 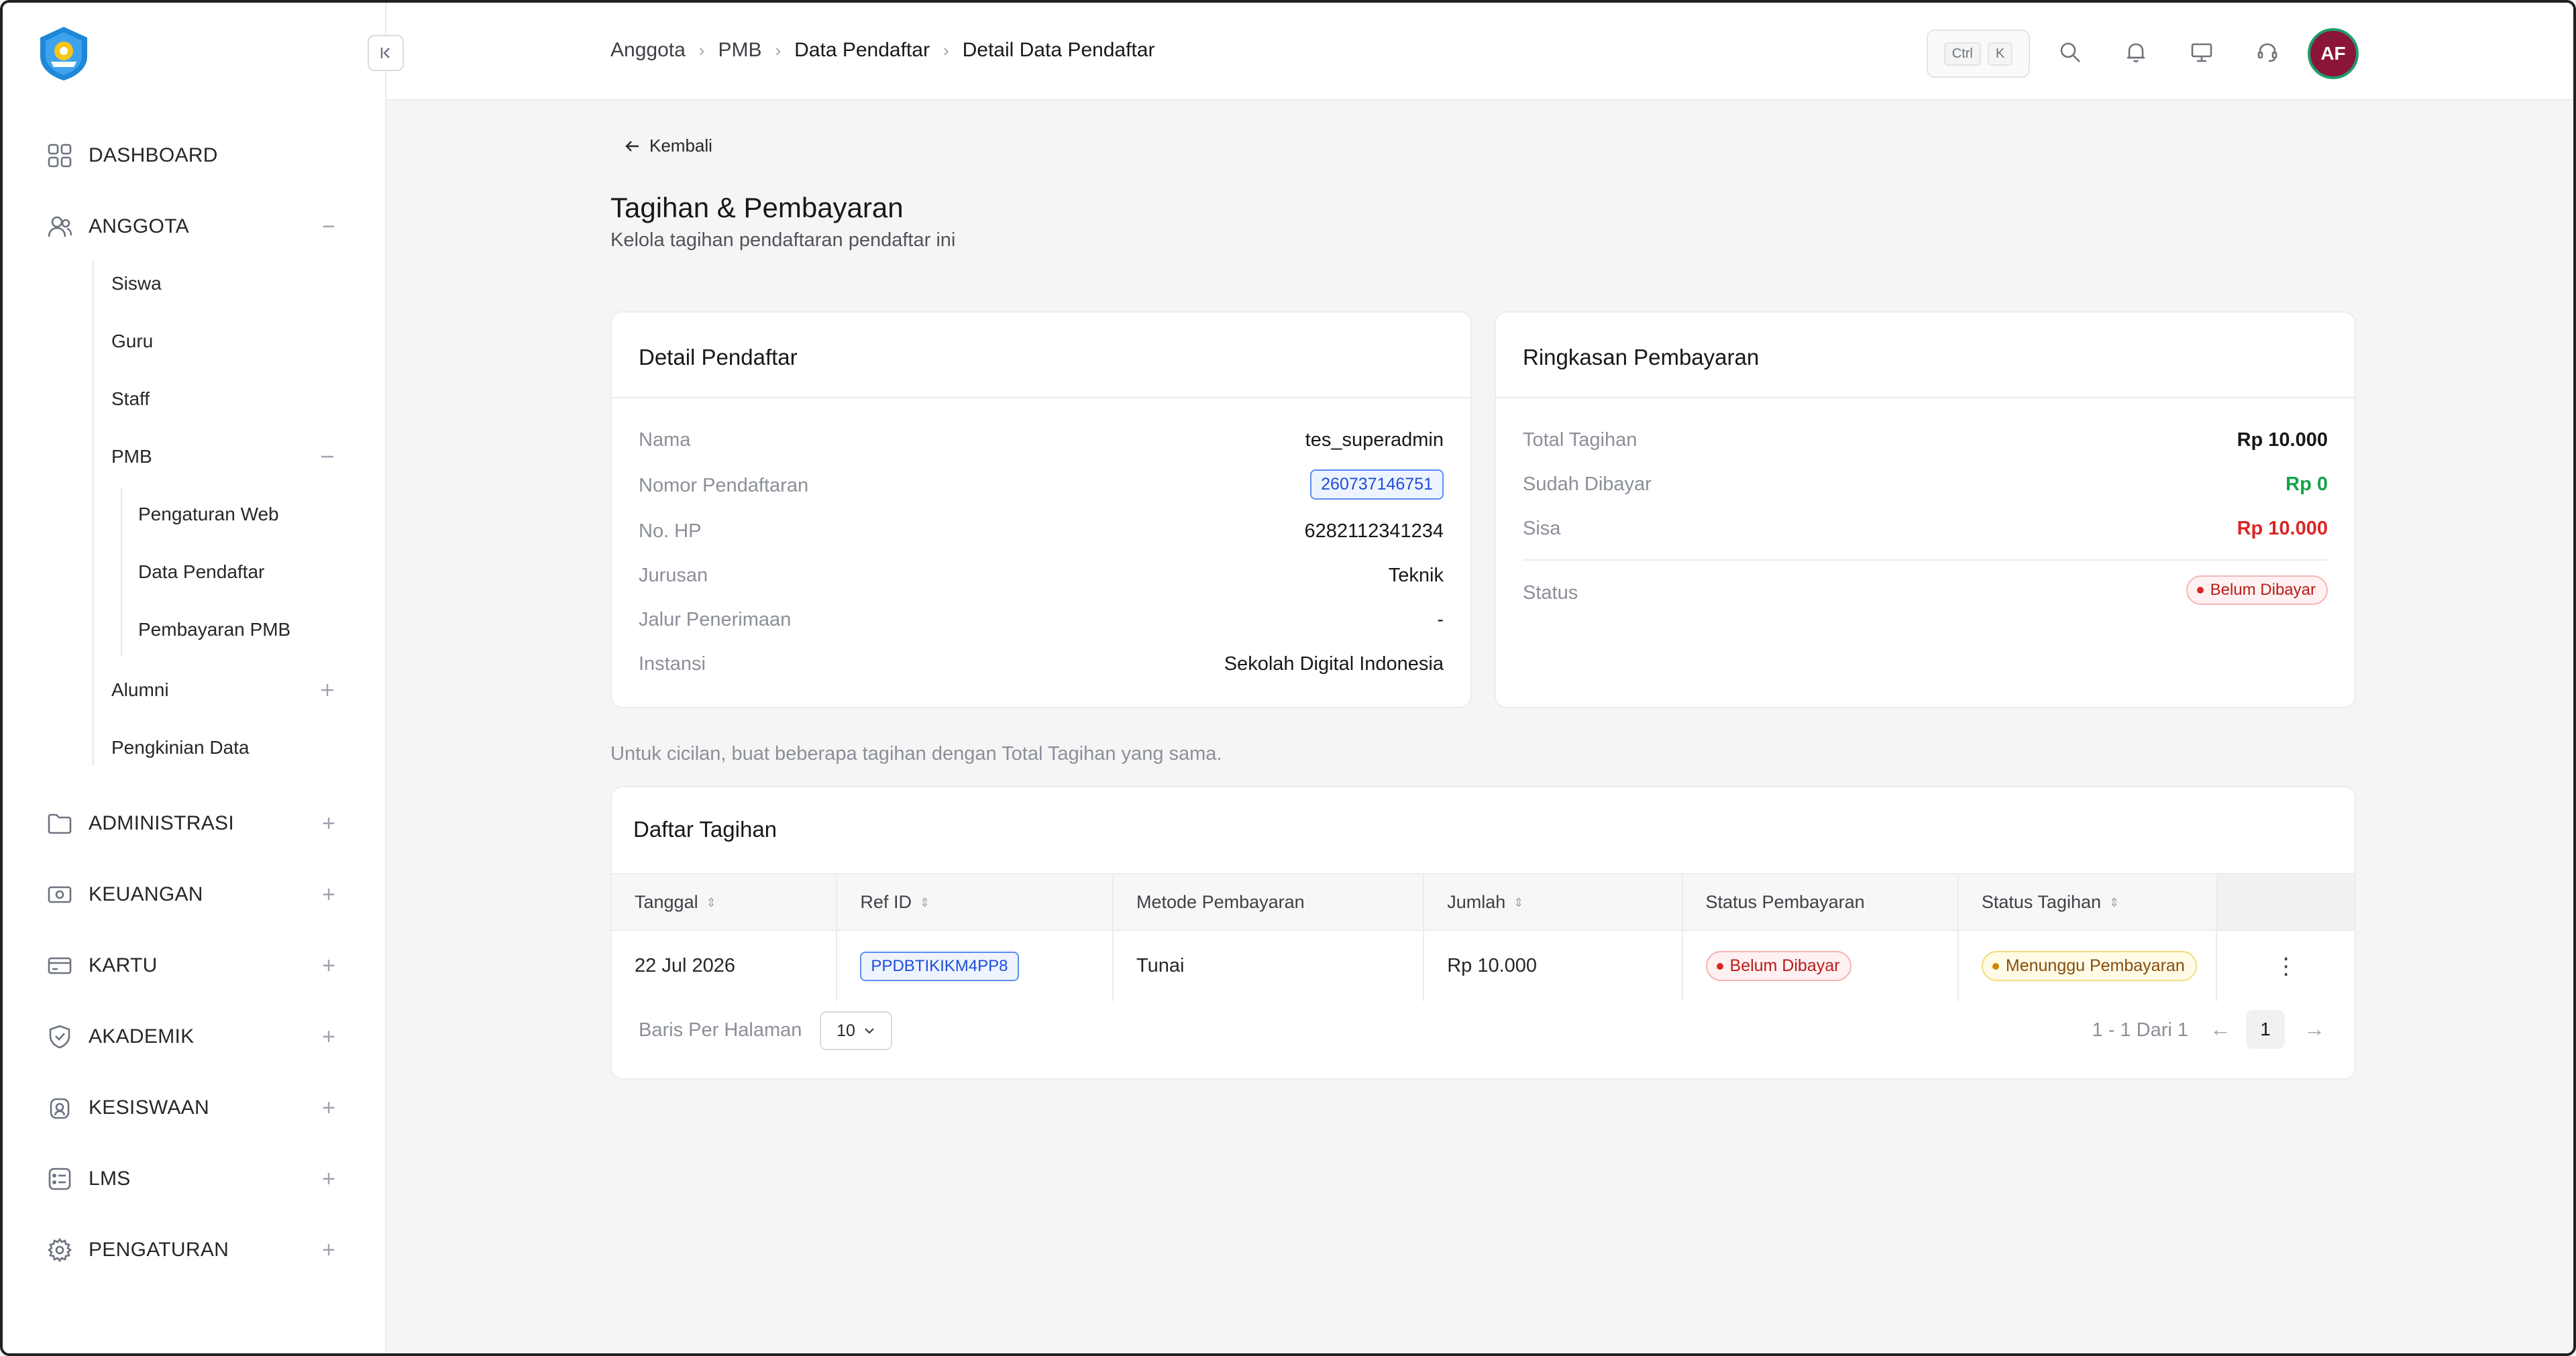 What do you see at coordinates (666, 901) in the screenshot?
I see `col-label: Tanggal` at bounding box center [666, 901].